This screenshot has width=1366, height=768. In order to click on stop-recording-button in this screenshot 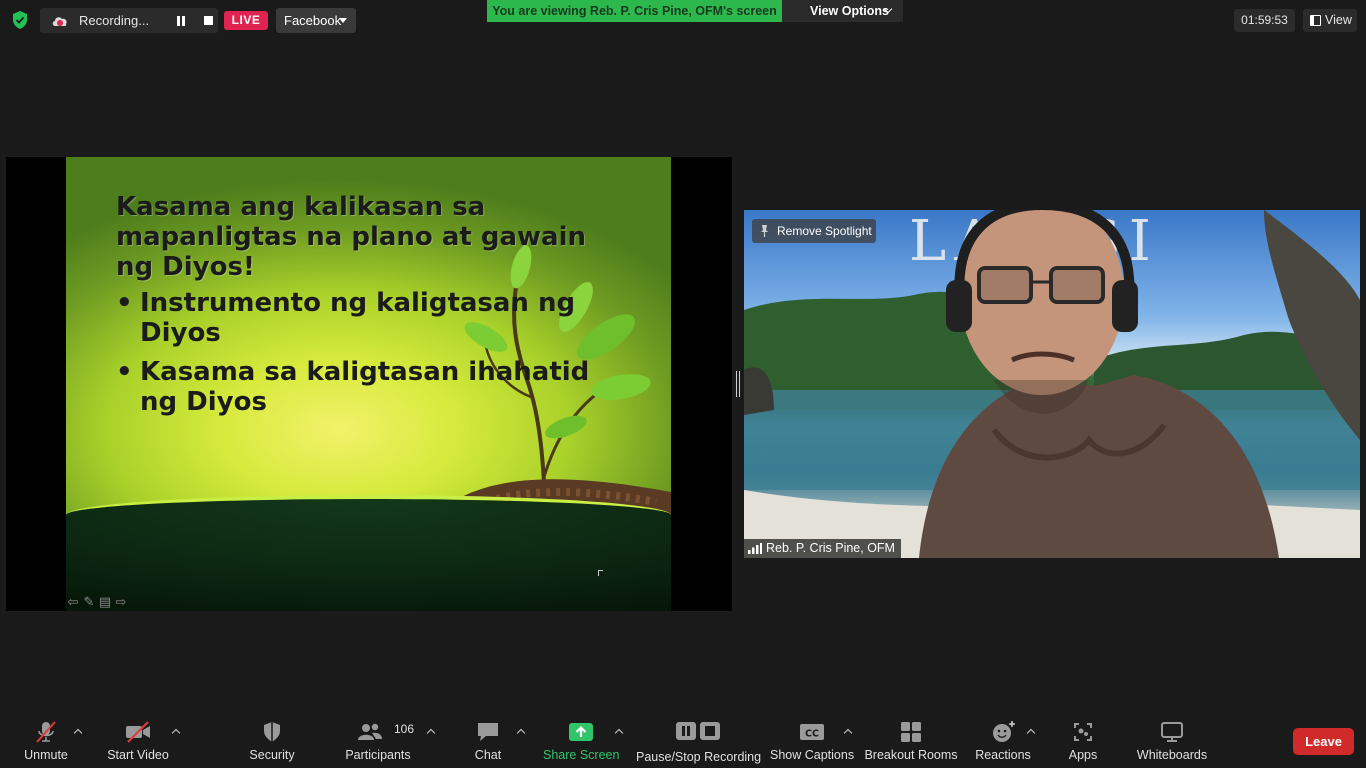, I will do `click(208, 20)`.